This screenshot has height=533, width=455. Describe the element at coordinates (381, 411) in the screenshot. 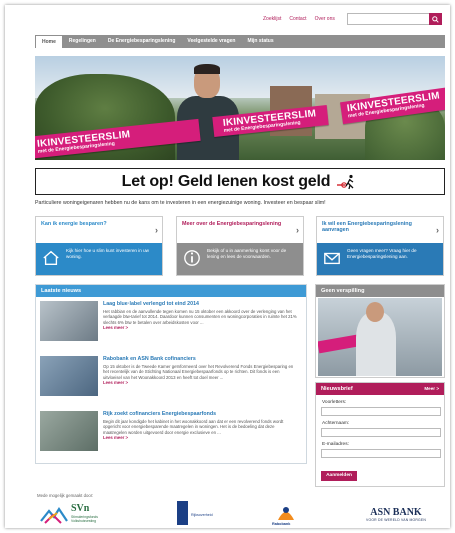

I see `initials-field` at that location.